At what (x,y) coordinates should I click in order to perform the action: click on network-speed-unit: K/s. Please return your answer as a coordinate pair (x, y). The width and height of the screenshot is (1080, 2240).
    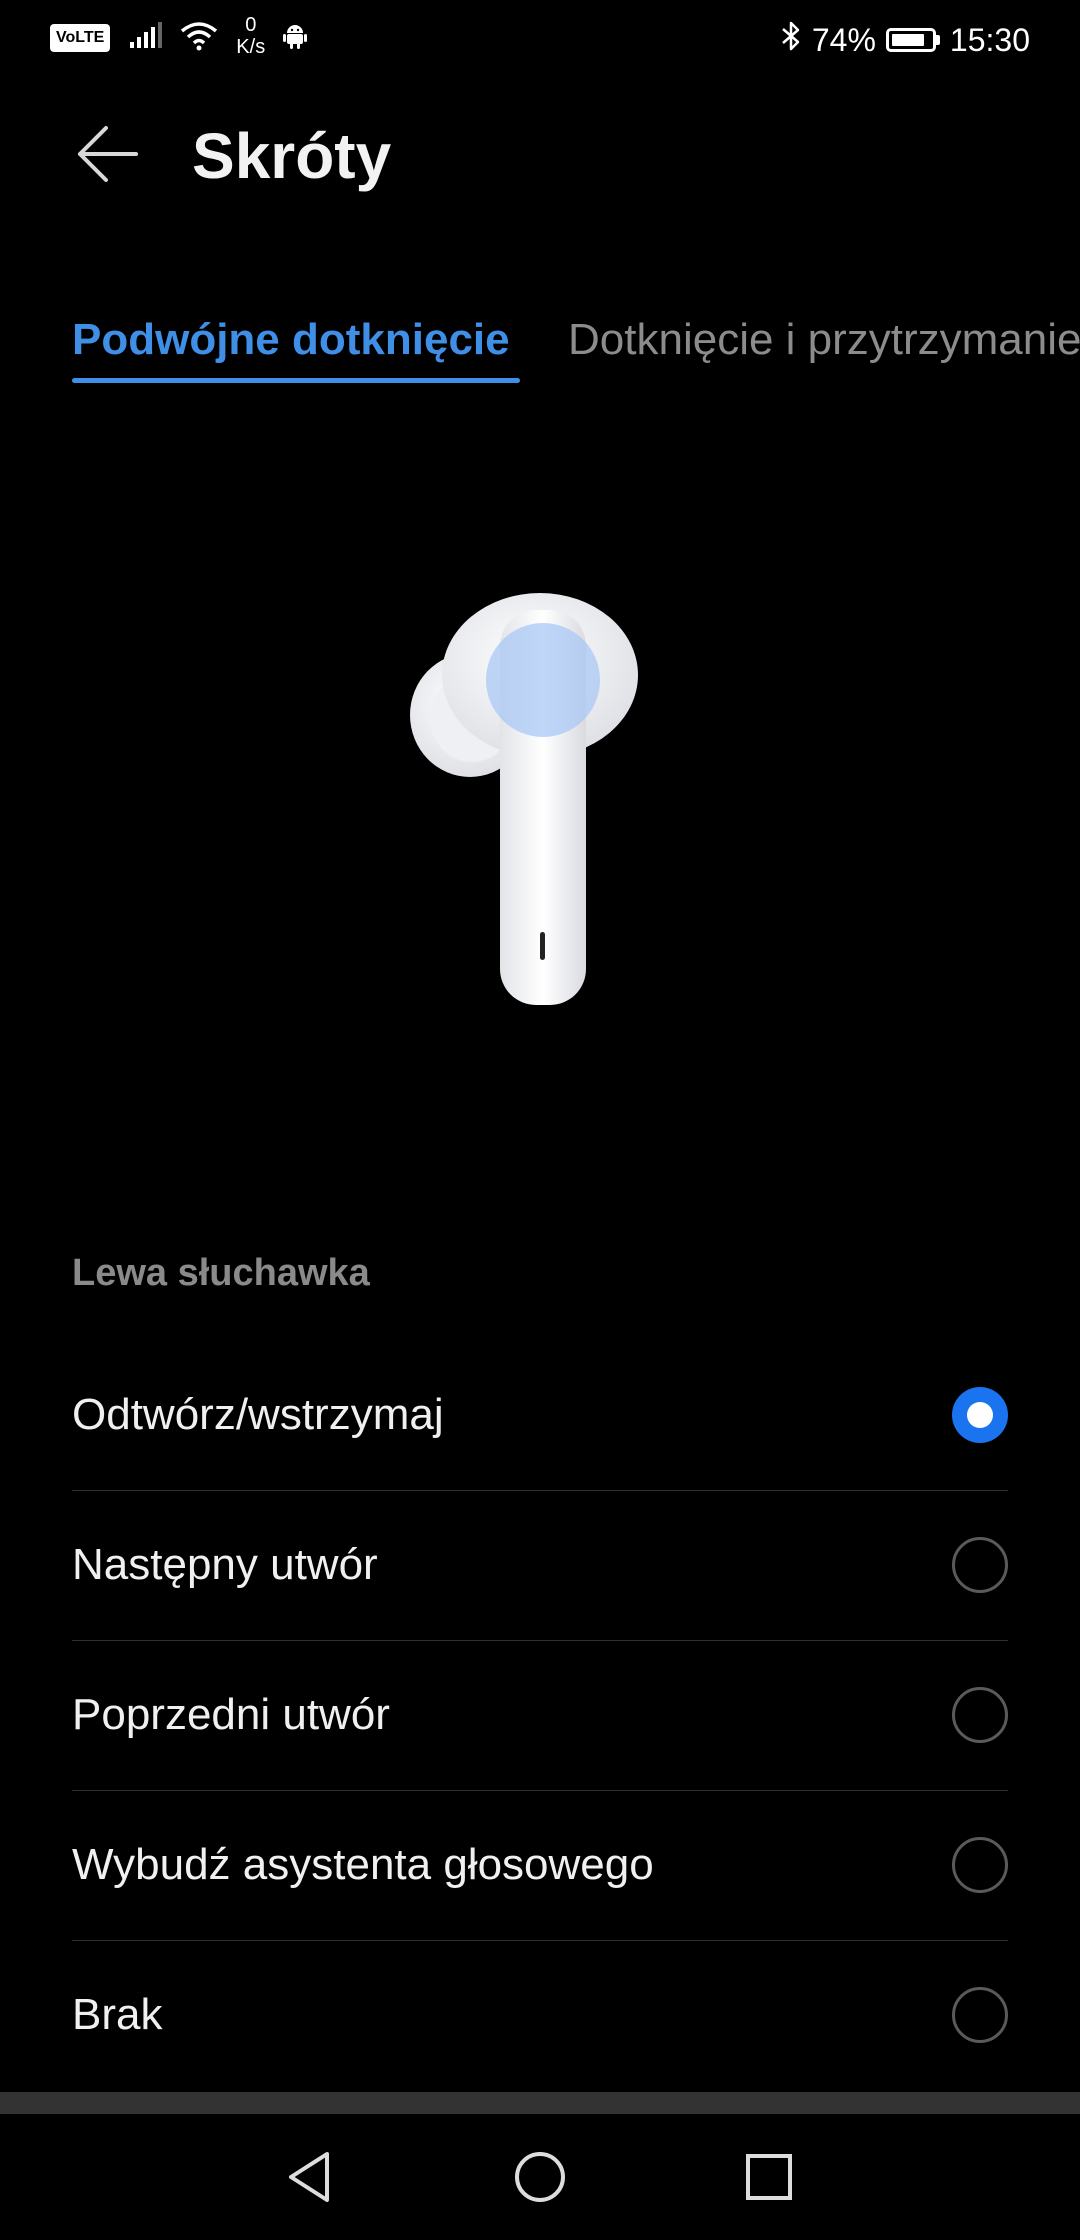
    Looking at the image, I should click on (251, 47).